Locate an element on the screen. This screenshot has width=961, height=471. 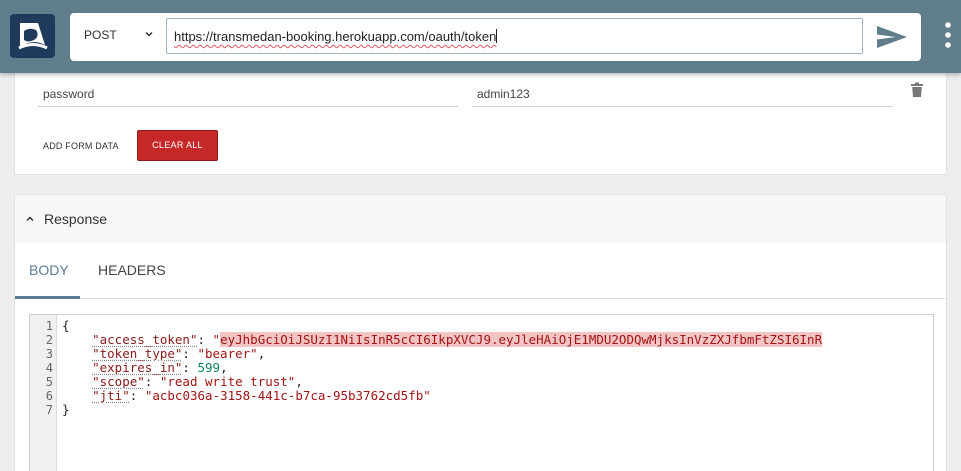
json-brace: { is located at coordinates (66, 325).